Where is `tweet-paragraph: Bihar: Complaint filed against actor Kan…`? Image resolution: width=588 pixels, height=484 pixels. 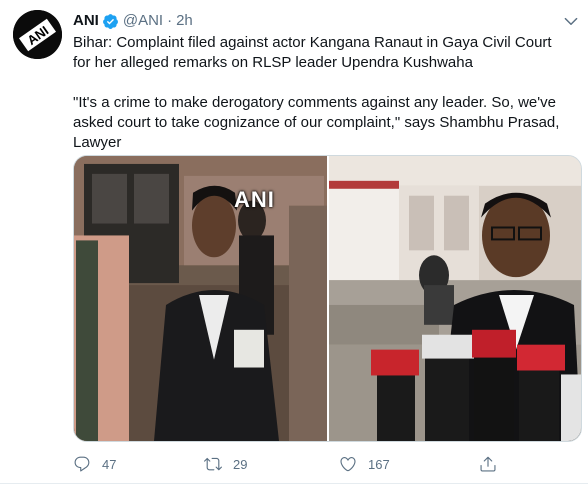
tweet-paragraph: Bihar: Complaint filed against actor Kan… is located at coordinates (312, 52).